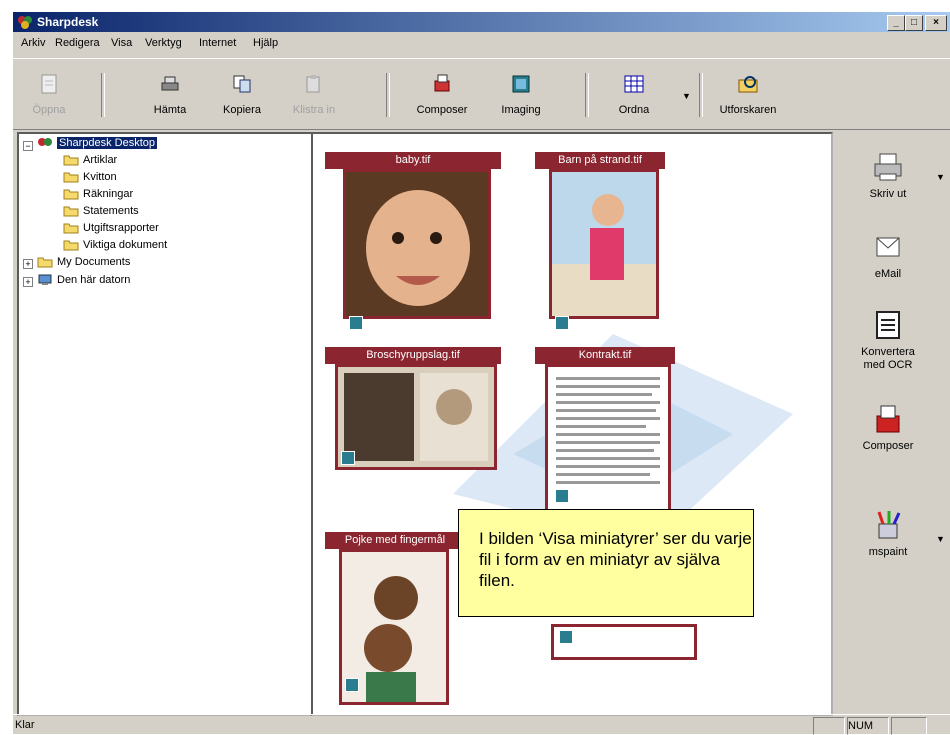 The width and height of the screenshot is (950, 735). What do you see at coordinates (634, 96) in the screenshot?
I see `arrange-button: Ordna` at bounding box center [634, 96].